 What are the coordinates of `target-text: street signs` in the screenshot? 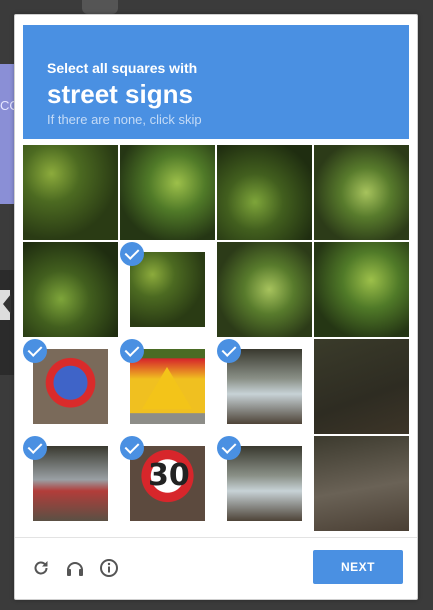 It's located at (120, 94).